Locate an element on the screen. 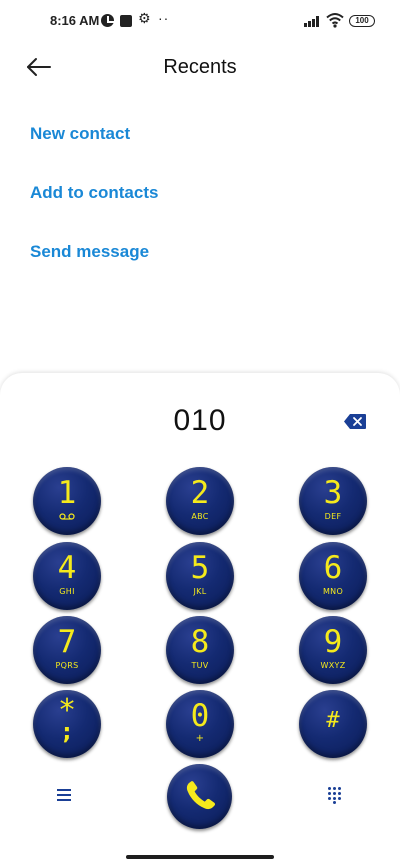 Image resolution: width=400 pixels, height=866 pixels. dial-key-0: 0 + is located at coordinates (200, 724).